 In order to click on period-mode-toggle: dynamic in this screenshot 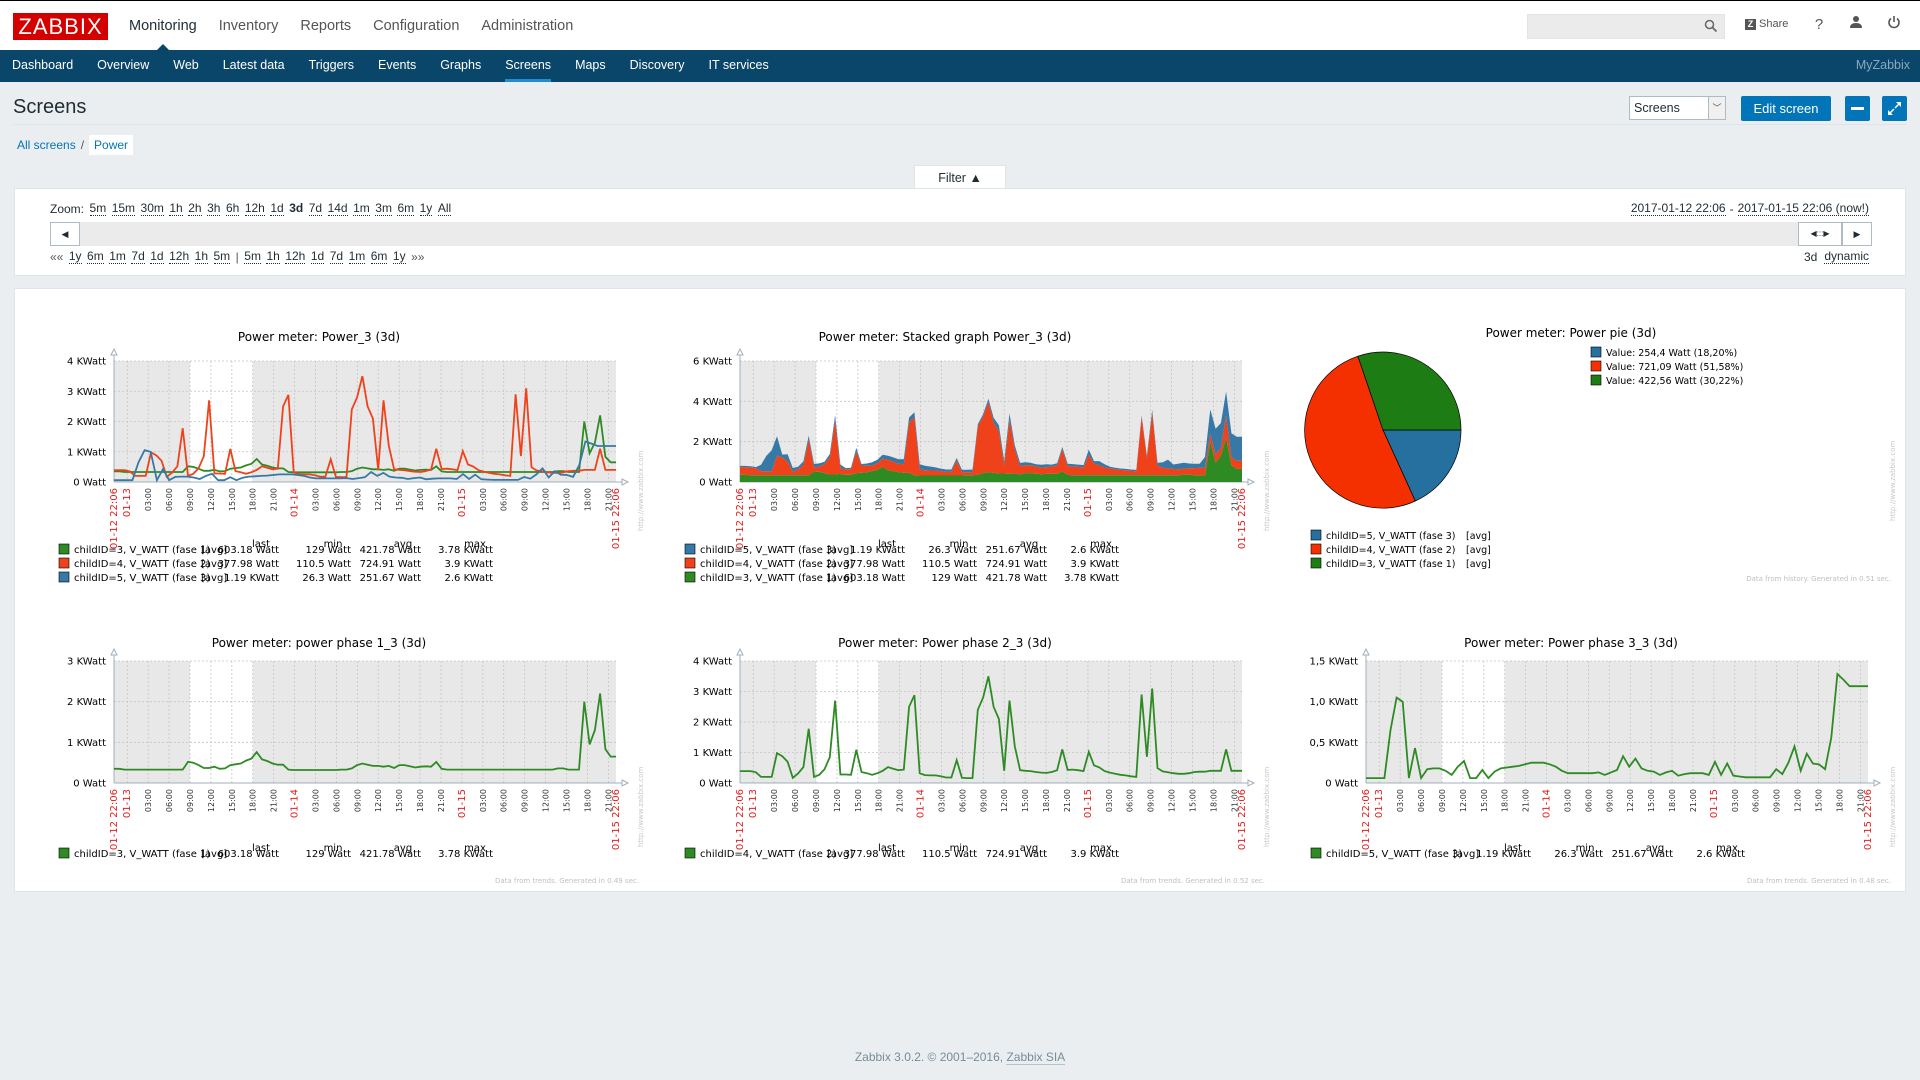, I will do `click(1846, 257)`.